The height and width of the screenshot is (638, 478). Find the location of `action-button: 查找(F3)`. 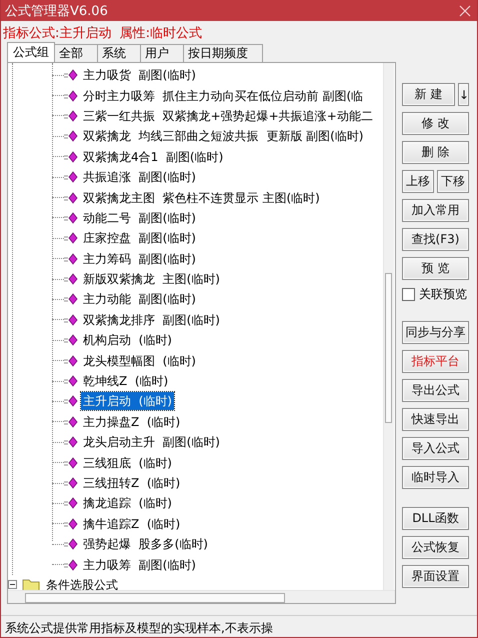

action-button: 查找(F3) is located at coordinates (435, 239).